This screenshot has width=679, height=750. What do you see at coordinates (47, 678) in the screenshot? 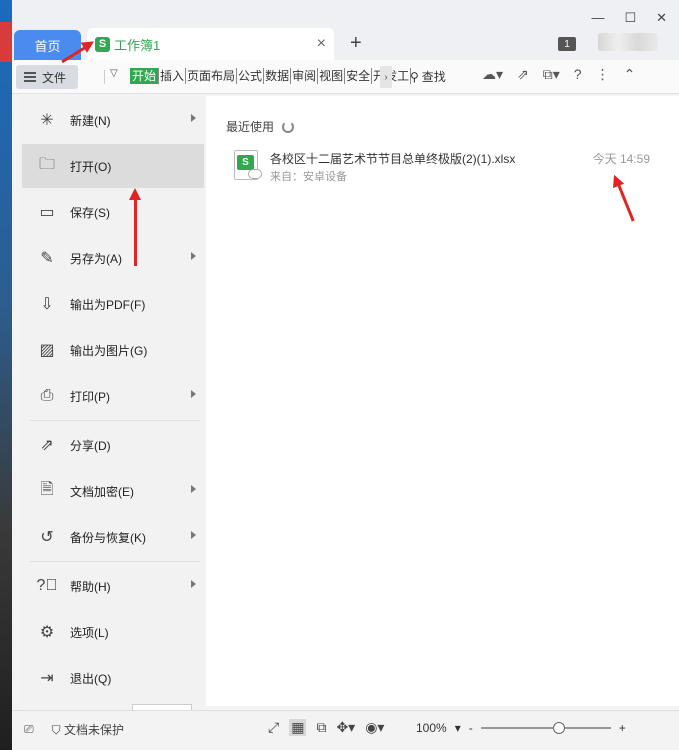
I see `exit-icon: ⇥` at bounding box center [47, 678].